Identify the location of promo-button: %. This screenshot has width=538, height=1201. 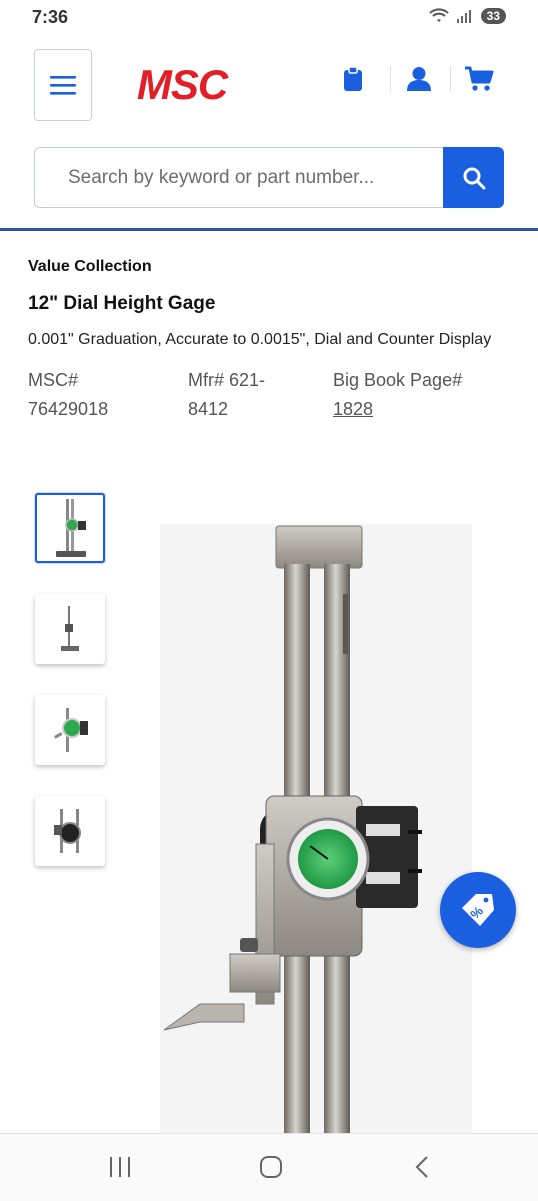
(478, 910).